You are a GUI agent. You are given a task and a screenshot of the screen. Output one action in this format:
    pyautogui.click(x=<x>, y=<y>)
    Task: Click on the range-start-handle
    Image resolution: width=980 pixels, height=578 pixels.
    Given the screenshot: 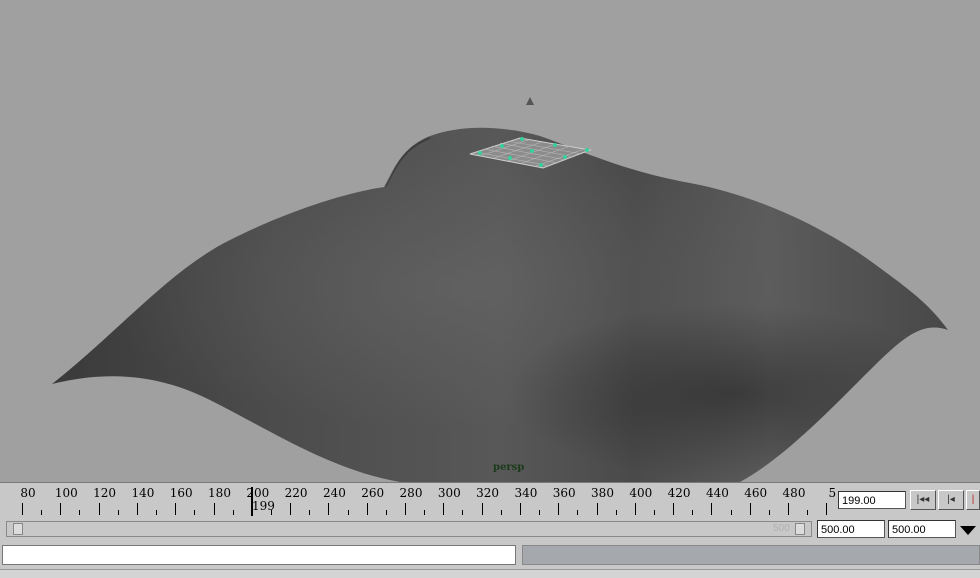 What is the action you would take?
    pyautogui.click(x=18, y=529)
    